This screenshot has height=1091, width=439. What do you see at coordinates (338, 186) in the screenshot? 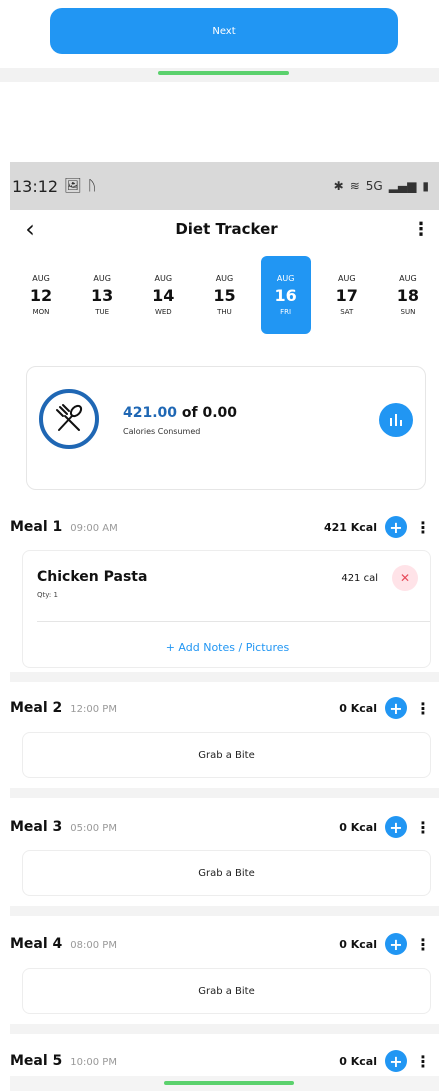
I see `bluetooth-icon: ✱` at bounding box center [338, 186].